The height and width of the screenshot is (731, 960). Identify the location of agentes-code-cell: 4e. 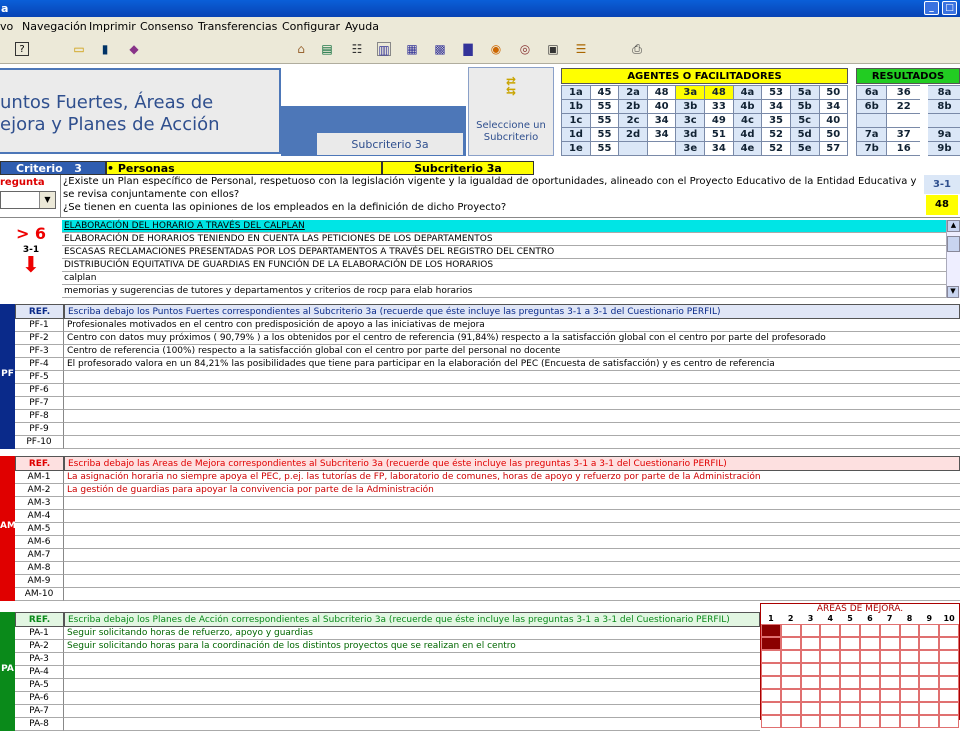
(747, 149).